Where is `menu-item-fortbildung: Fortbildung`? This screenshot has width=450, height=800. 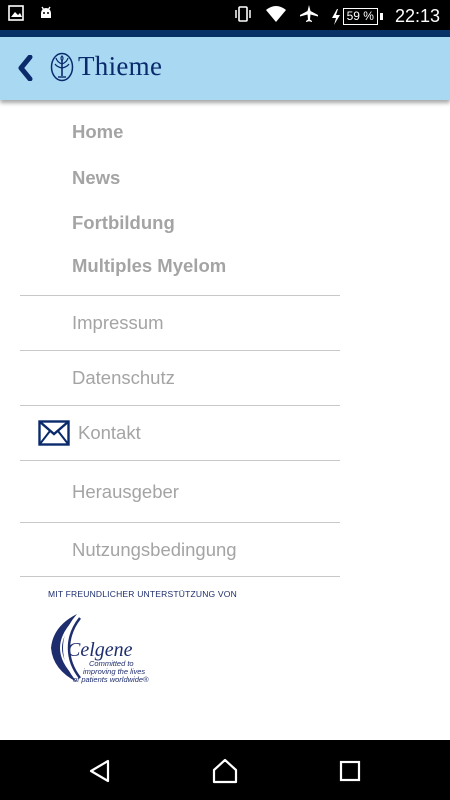
menu-item-fortbildung: Fortbildung is located at coordinates (225, 223).